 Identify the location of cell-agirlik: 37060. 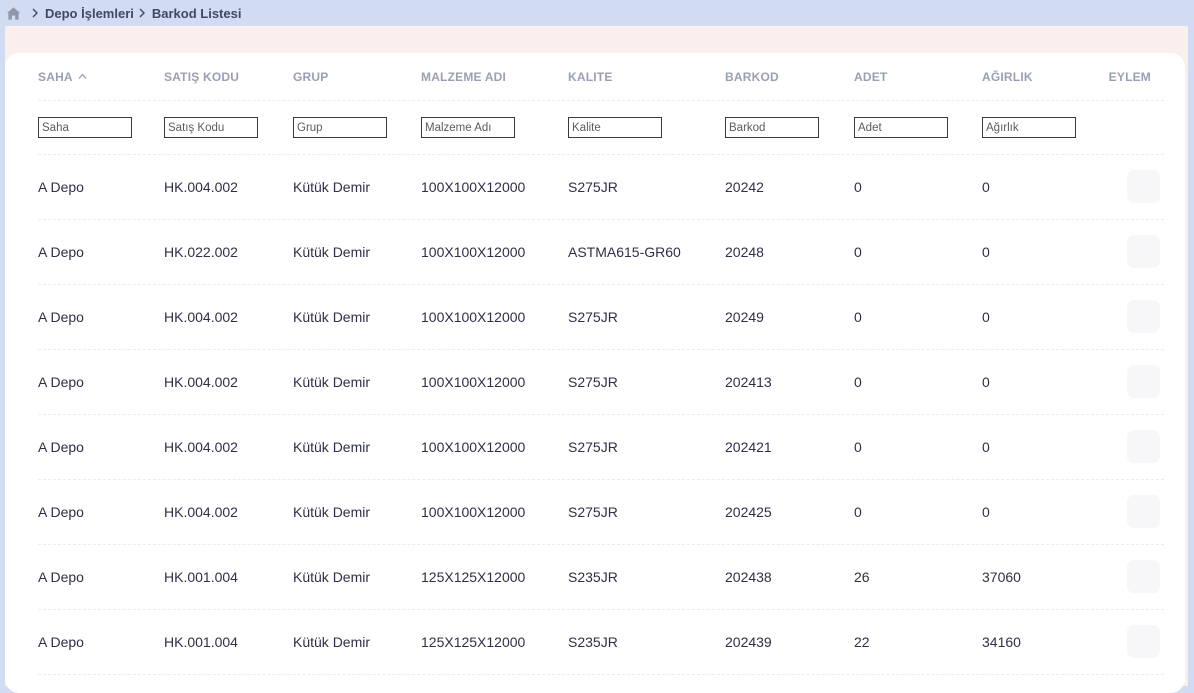
(1001, 577).